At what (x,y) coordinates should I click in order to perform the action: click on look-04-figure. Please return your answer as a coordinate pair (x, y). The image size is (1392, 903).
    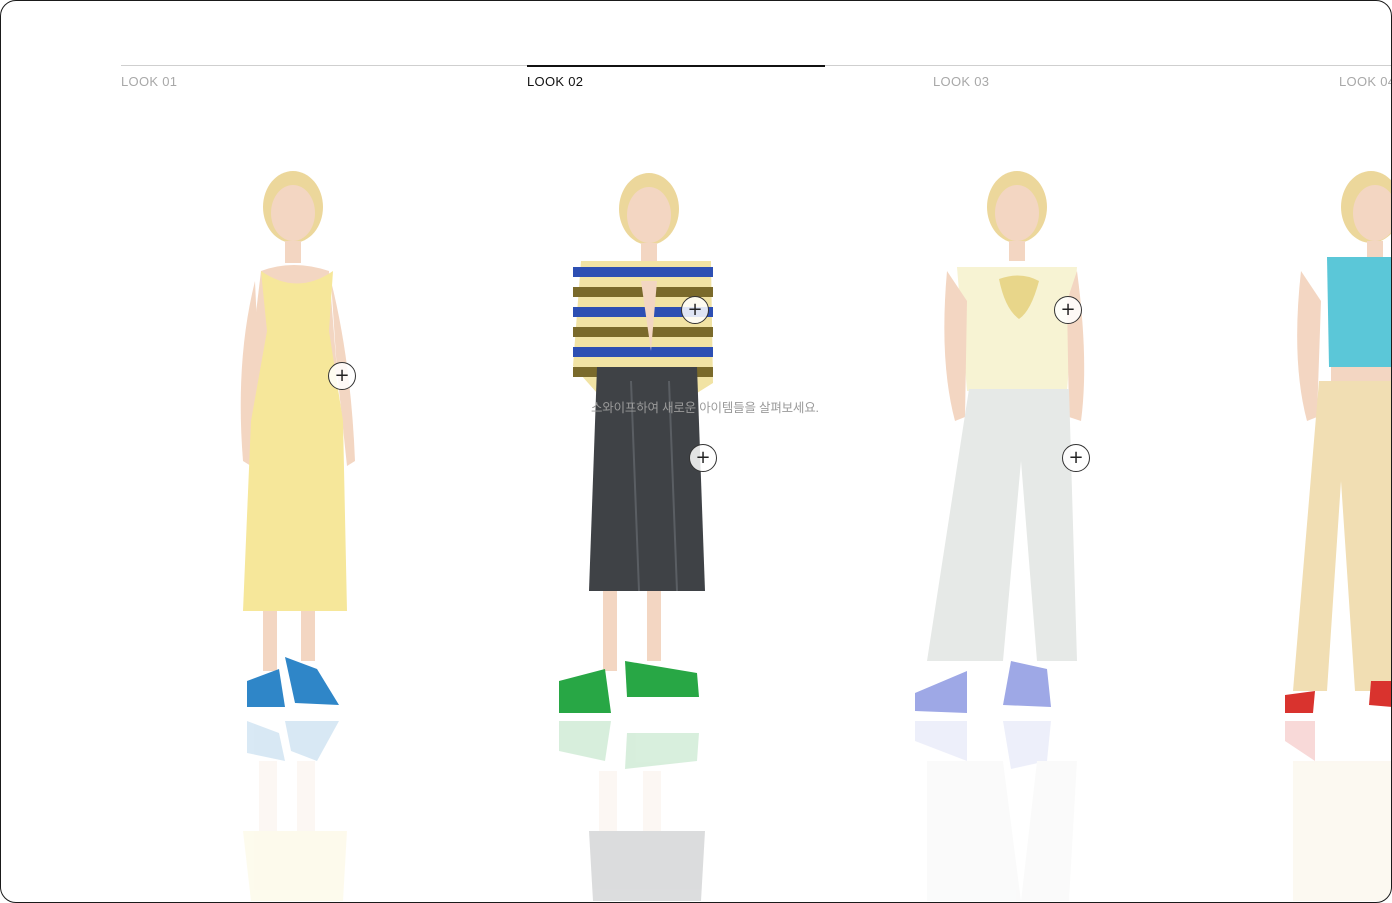
    Looking at the image, I should click on (1331, 511).